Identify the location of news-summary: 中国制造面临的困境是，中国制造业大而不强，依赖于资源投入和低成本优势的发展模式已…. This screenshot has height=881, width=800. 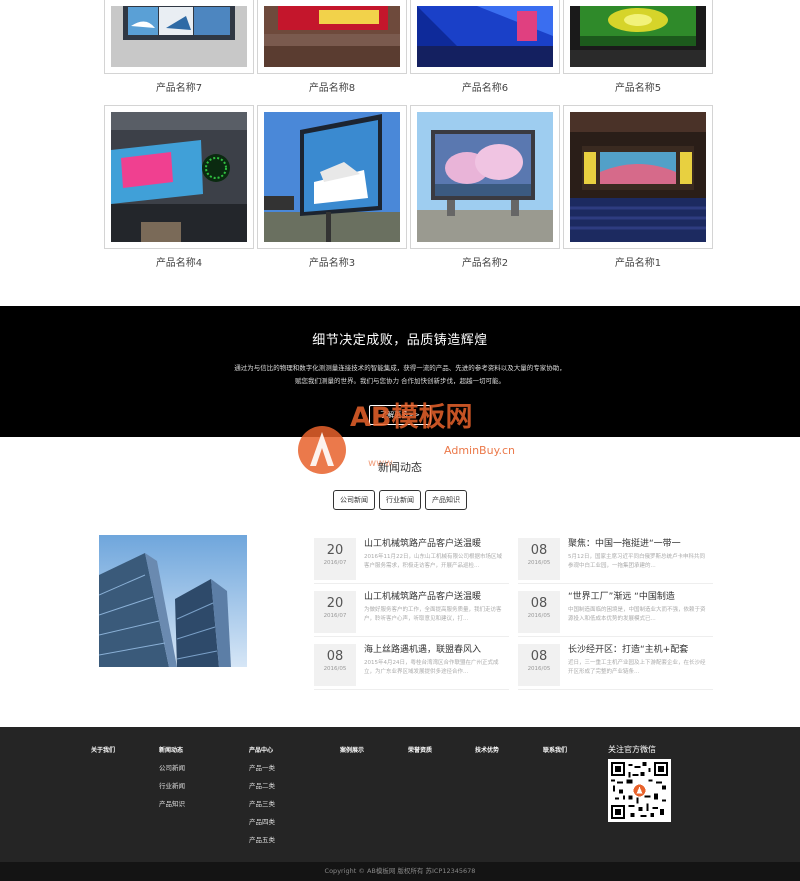
(637, 614).